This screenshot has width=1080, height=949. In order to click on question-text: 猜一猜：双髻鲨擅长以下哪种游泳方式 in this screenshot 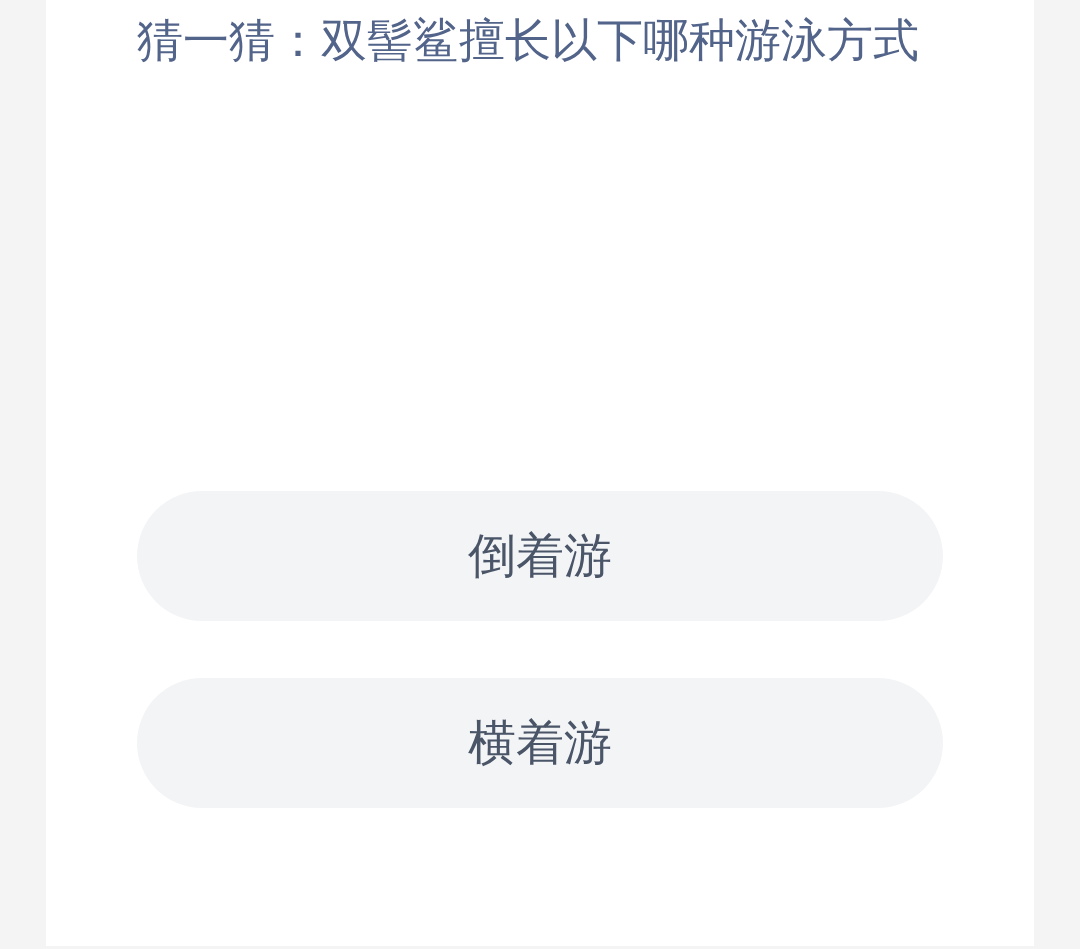, I will do `click(528, 40)`.